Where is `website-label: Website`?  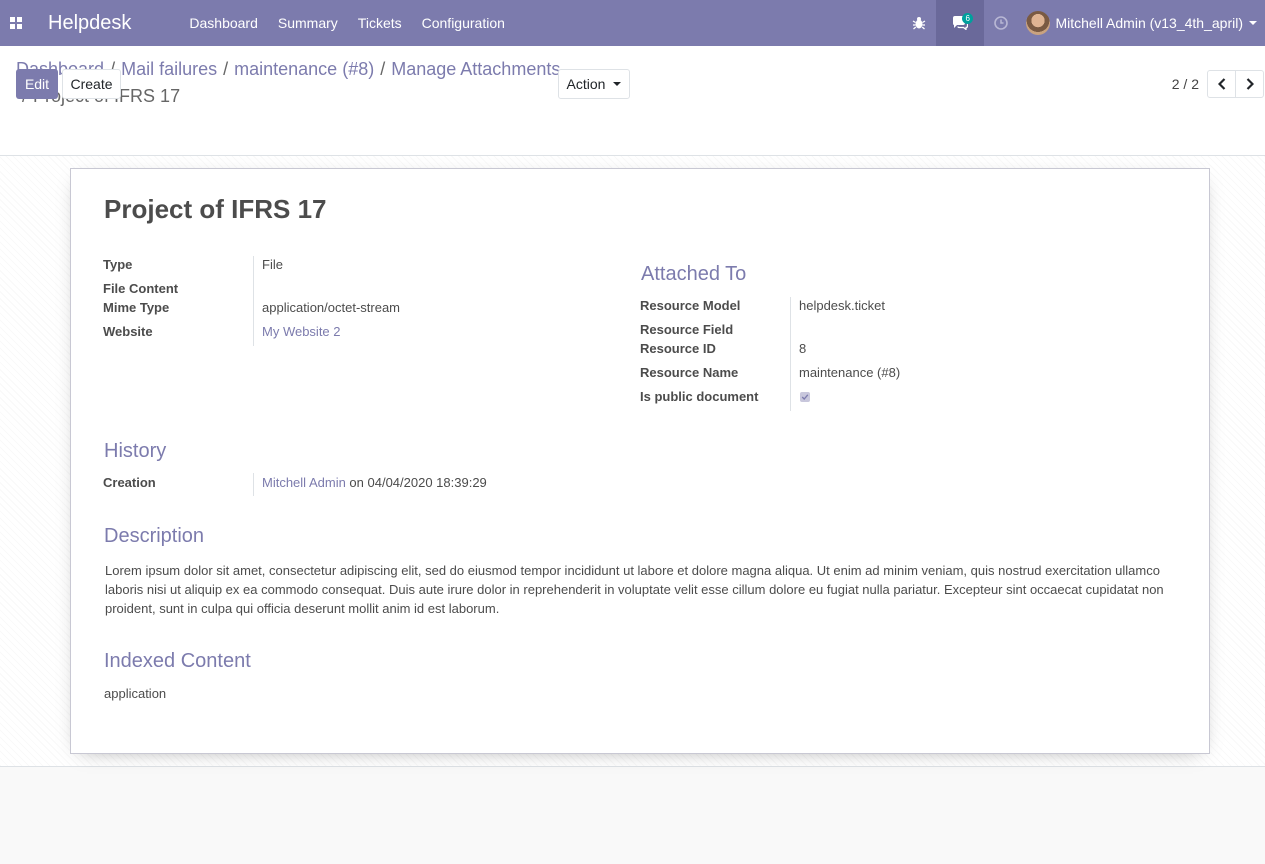 website-label: Website is located at coordinates (128, 331).